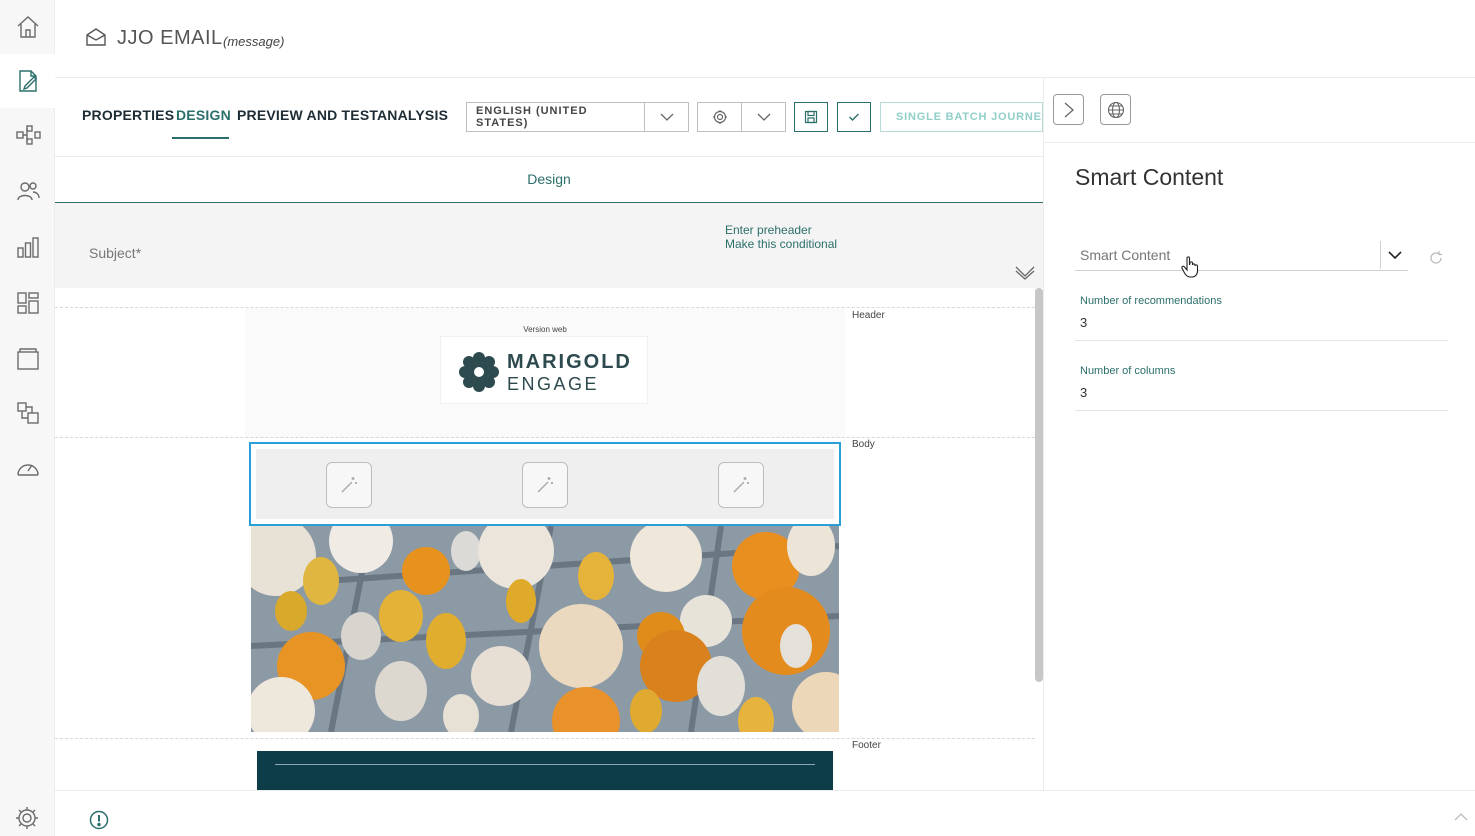 The height and width of the screenshot is (836, 1475). What do you see at coordinates (868, 315) in the screenshot?
I see `section-label-header: Header` at bounding box center [868, 315].